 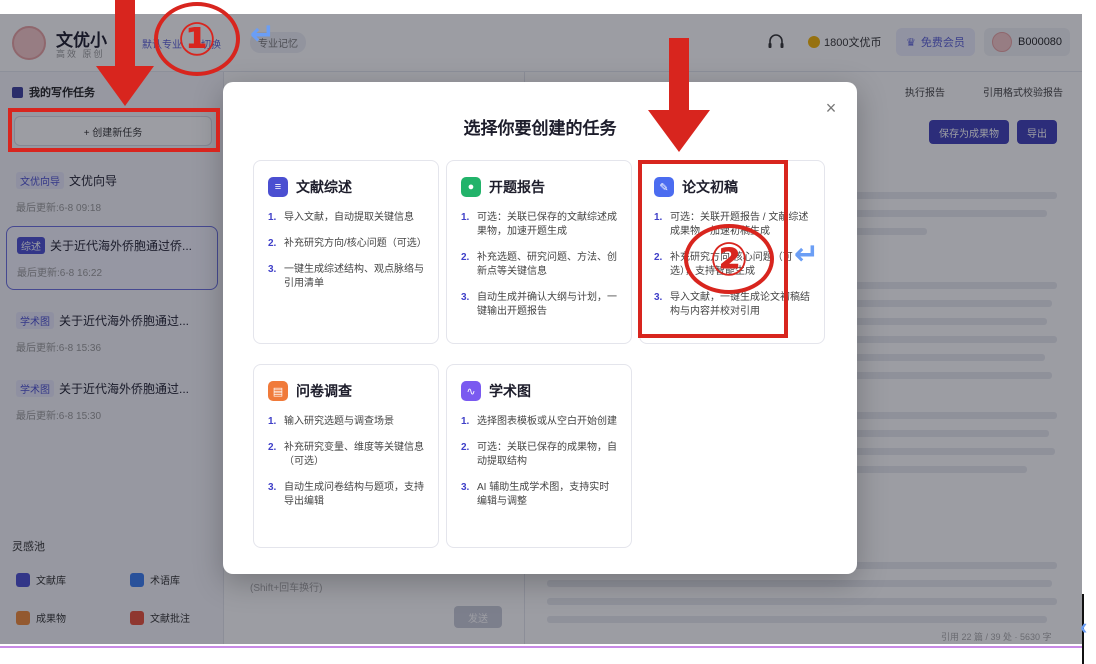 I want to click on step-one-marker: ①, so click(x=197, y=39).